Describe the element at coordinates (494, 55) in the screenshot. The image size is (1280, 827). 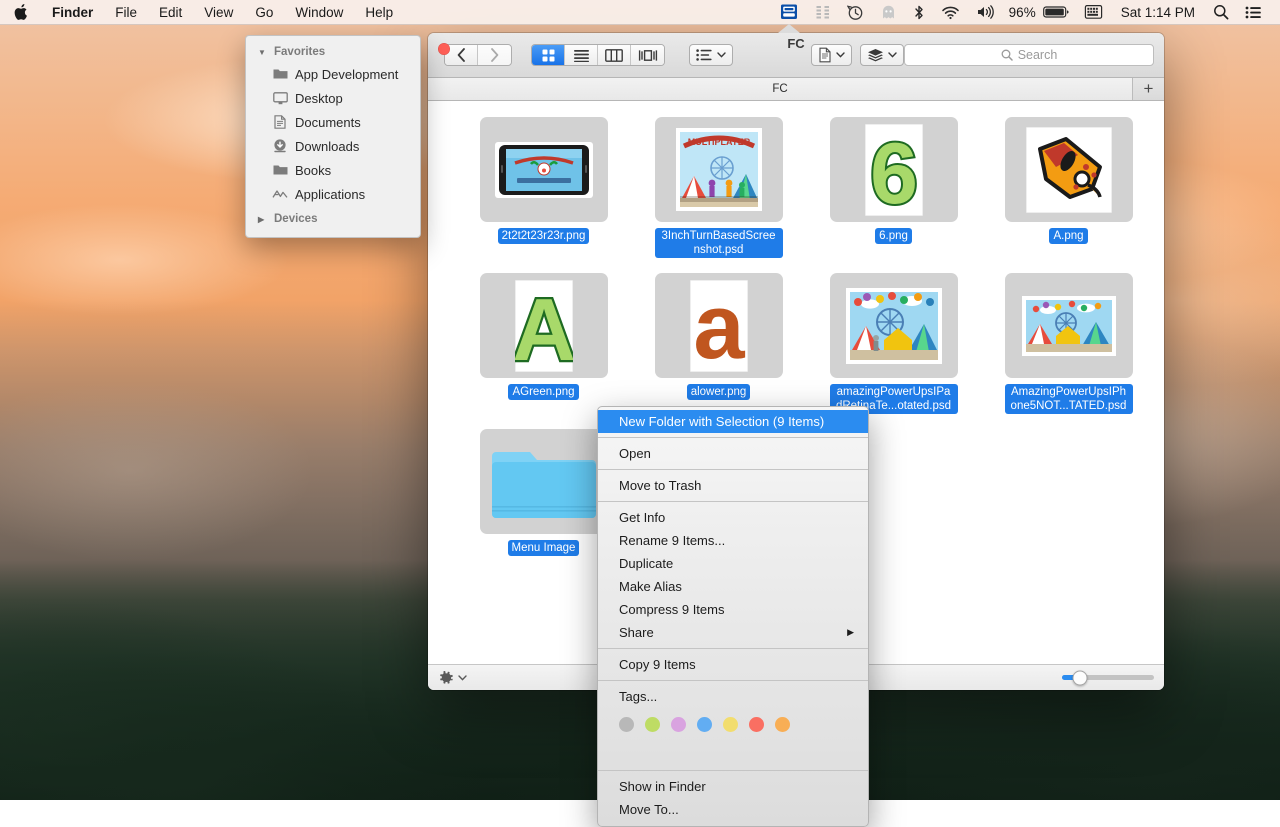
I see `forward-button` at that location.